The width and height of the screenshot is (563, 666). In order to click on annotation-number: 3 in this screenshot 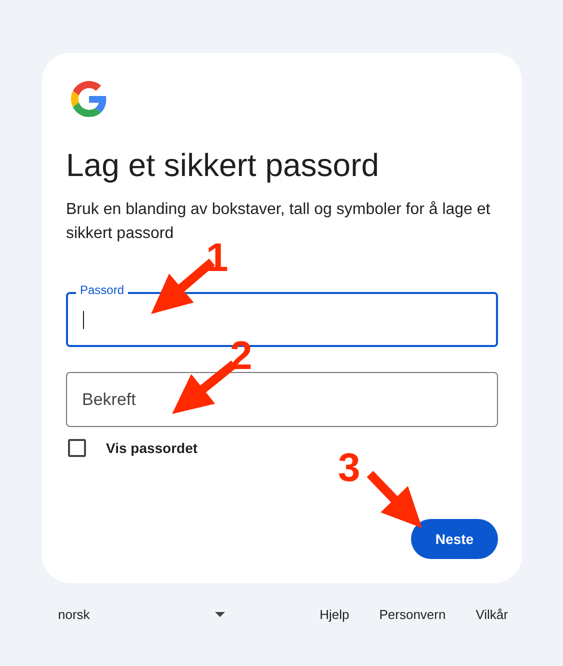, I will do `click(349, 468)`.